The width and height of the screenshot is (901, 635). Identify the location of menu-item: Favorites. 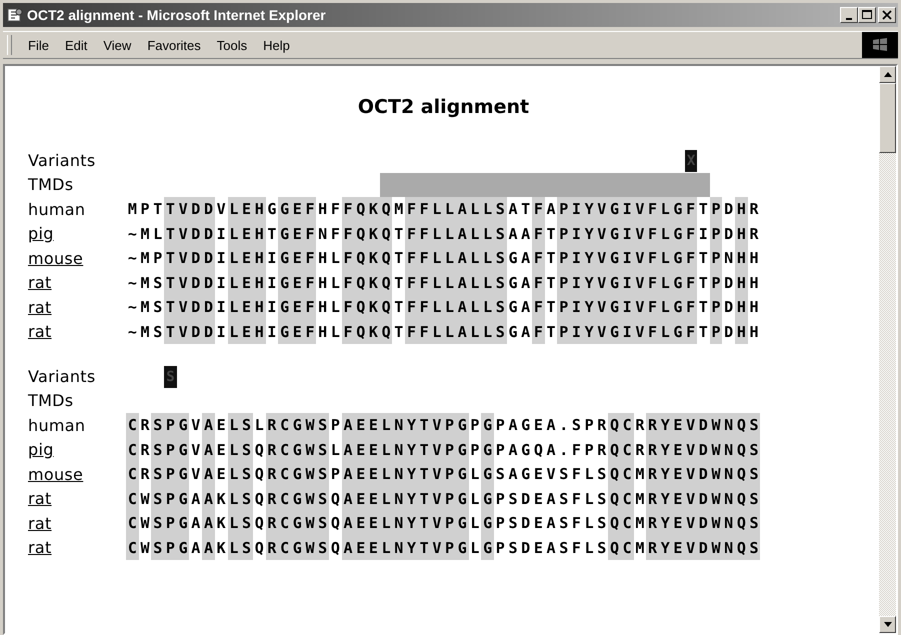
(174, 45).